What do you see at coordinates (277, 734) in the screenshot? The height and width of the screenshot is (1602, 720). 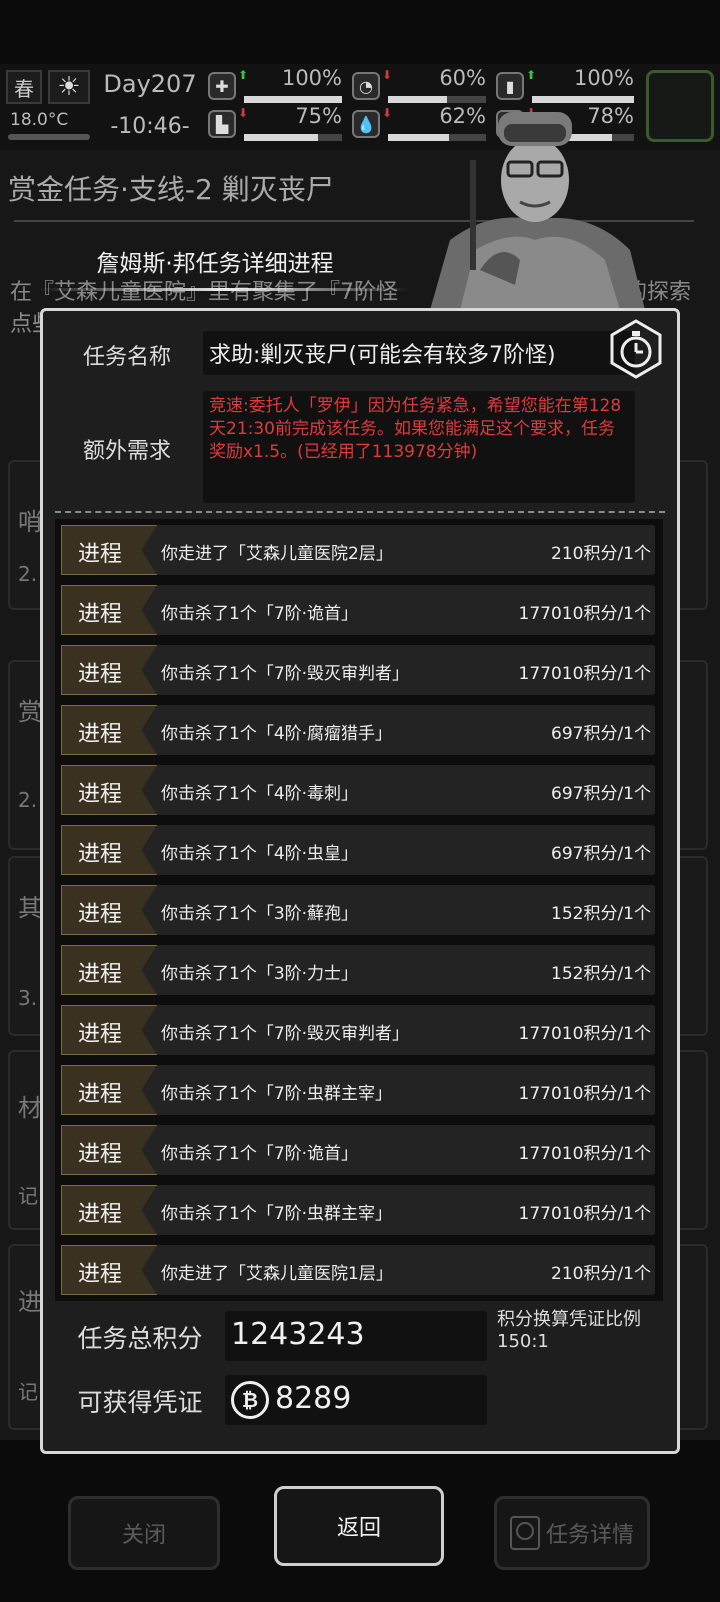 I see `progress-text: 你击杀了1个「4阶·腐瘤猎手」` at bounding box center [277, 734].